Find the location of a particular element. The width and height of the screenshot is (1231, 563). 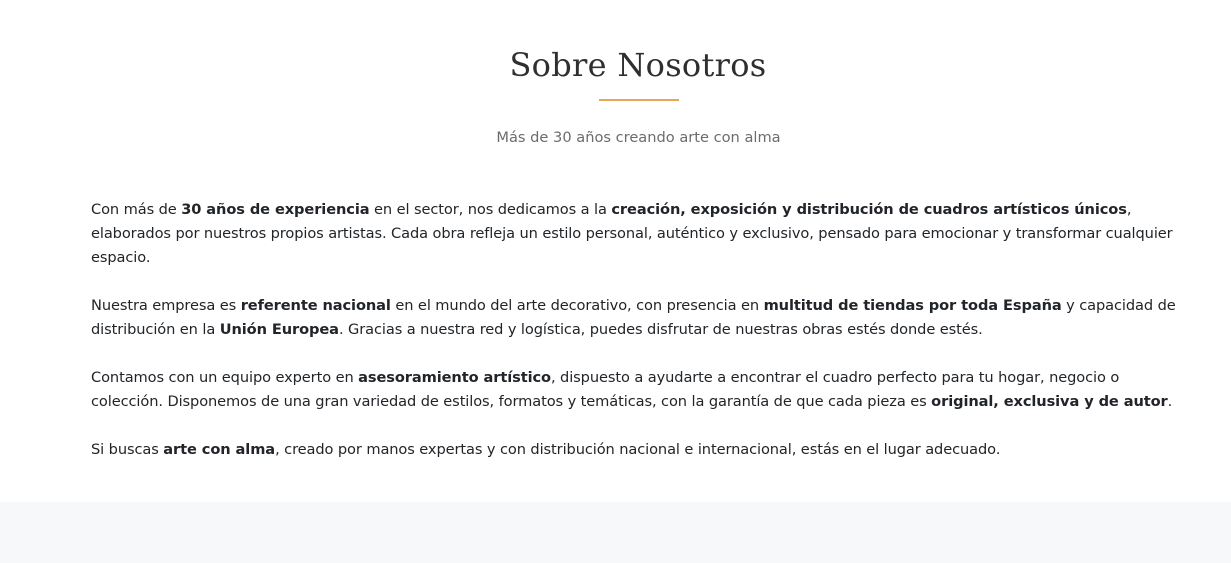

paragraph-text: en el sector, nos dedicamos a la is located at coordinates (490, 209).